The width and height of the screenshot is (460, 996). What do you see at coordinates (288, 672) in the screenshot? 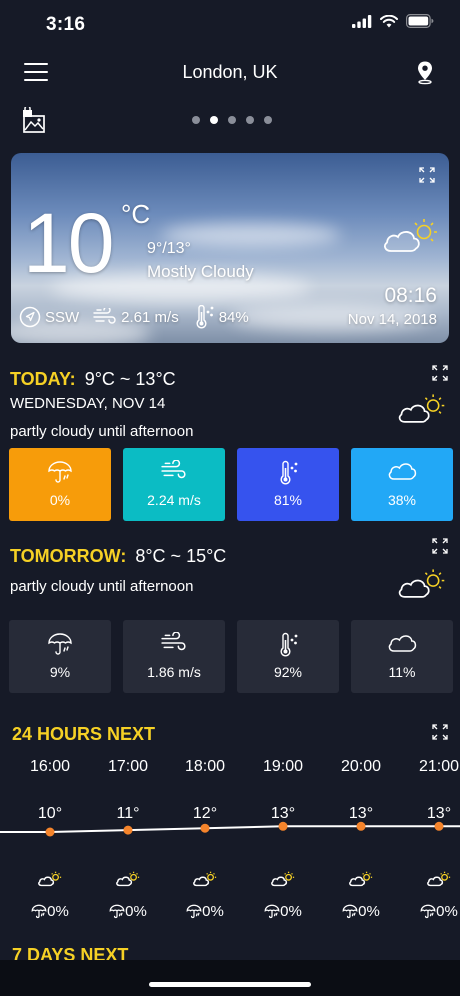
I see `tomorrow-humidity-value: 92%` at bounding box center [288, 672].